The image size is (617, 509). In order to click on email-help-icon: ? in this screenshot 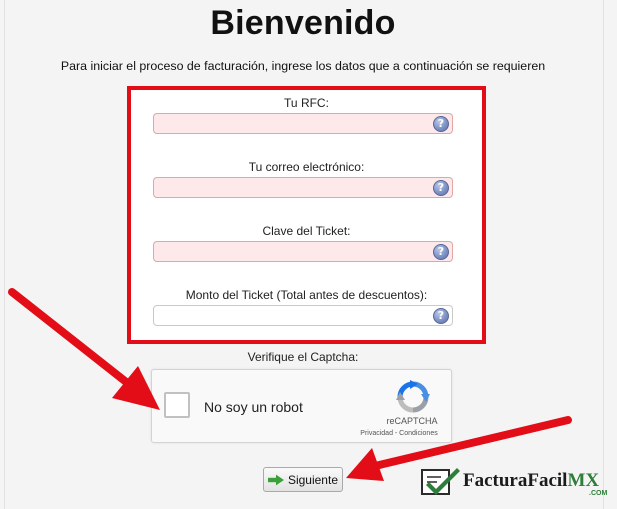, I will do `click(441, 188)`.